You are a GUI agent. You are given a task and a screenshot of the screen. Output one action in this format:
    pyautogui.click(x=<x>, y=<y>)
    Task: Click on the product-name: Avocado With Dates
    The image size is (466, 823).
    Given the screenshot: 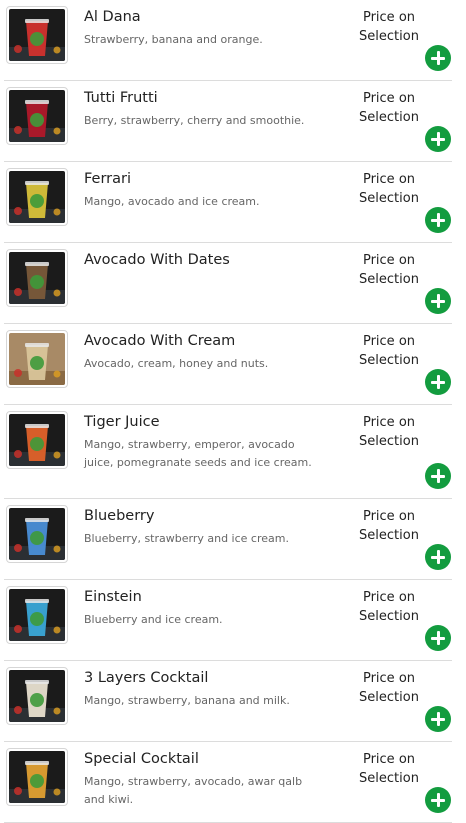 What is the action you would take?
    pyautogui.click(x=157, y=260)
    